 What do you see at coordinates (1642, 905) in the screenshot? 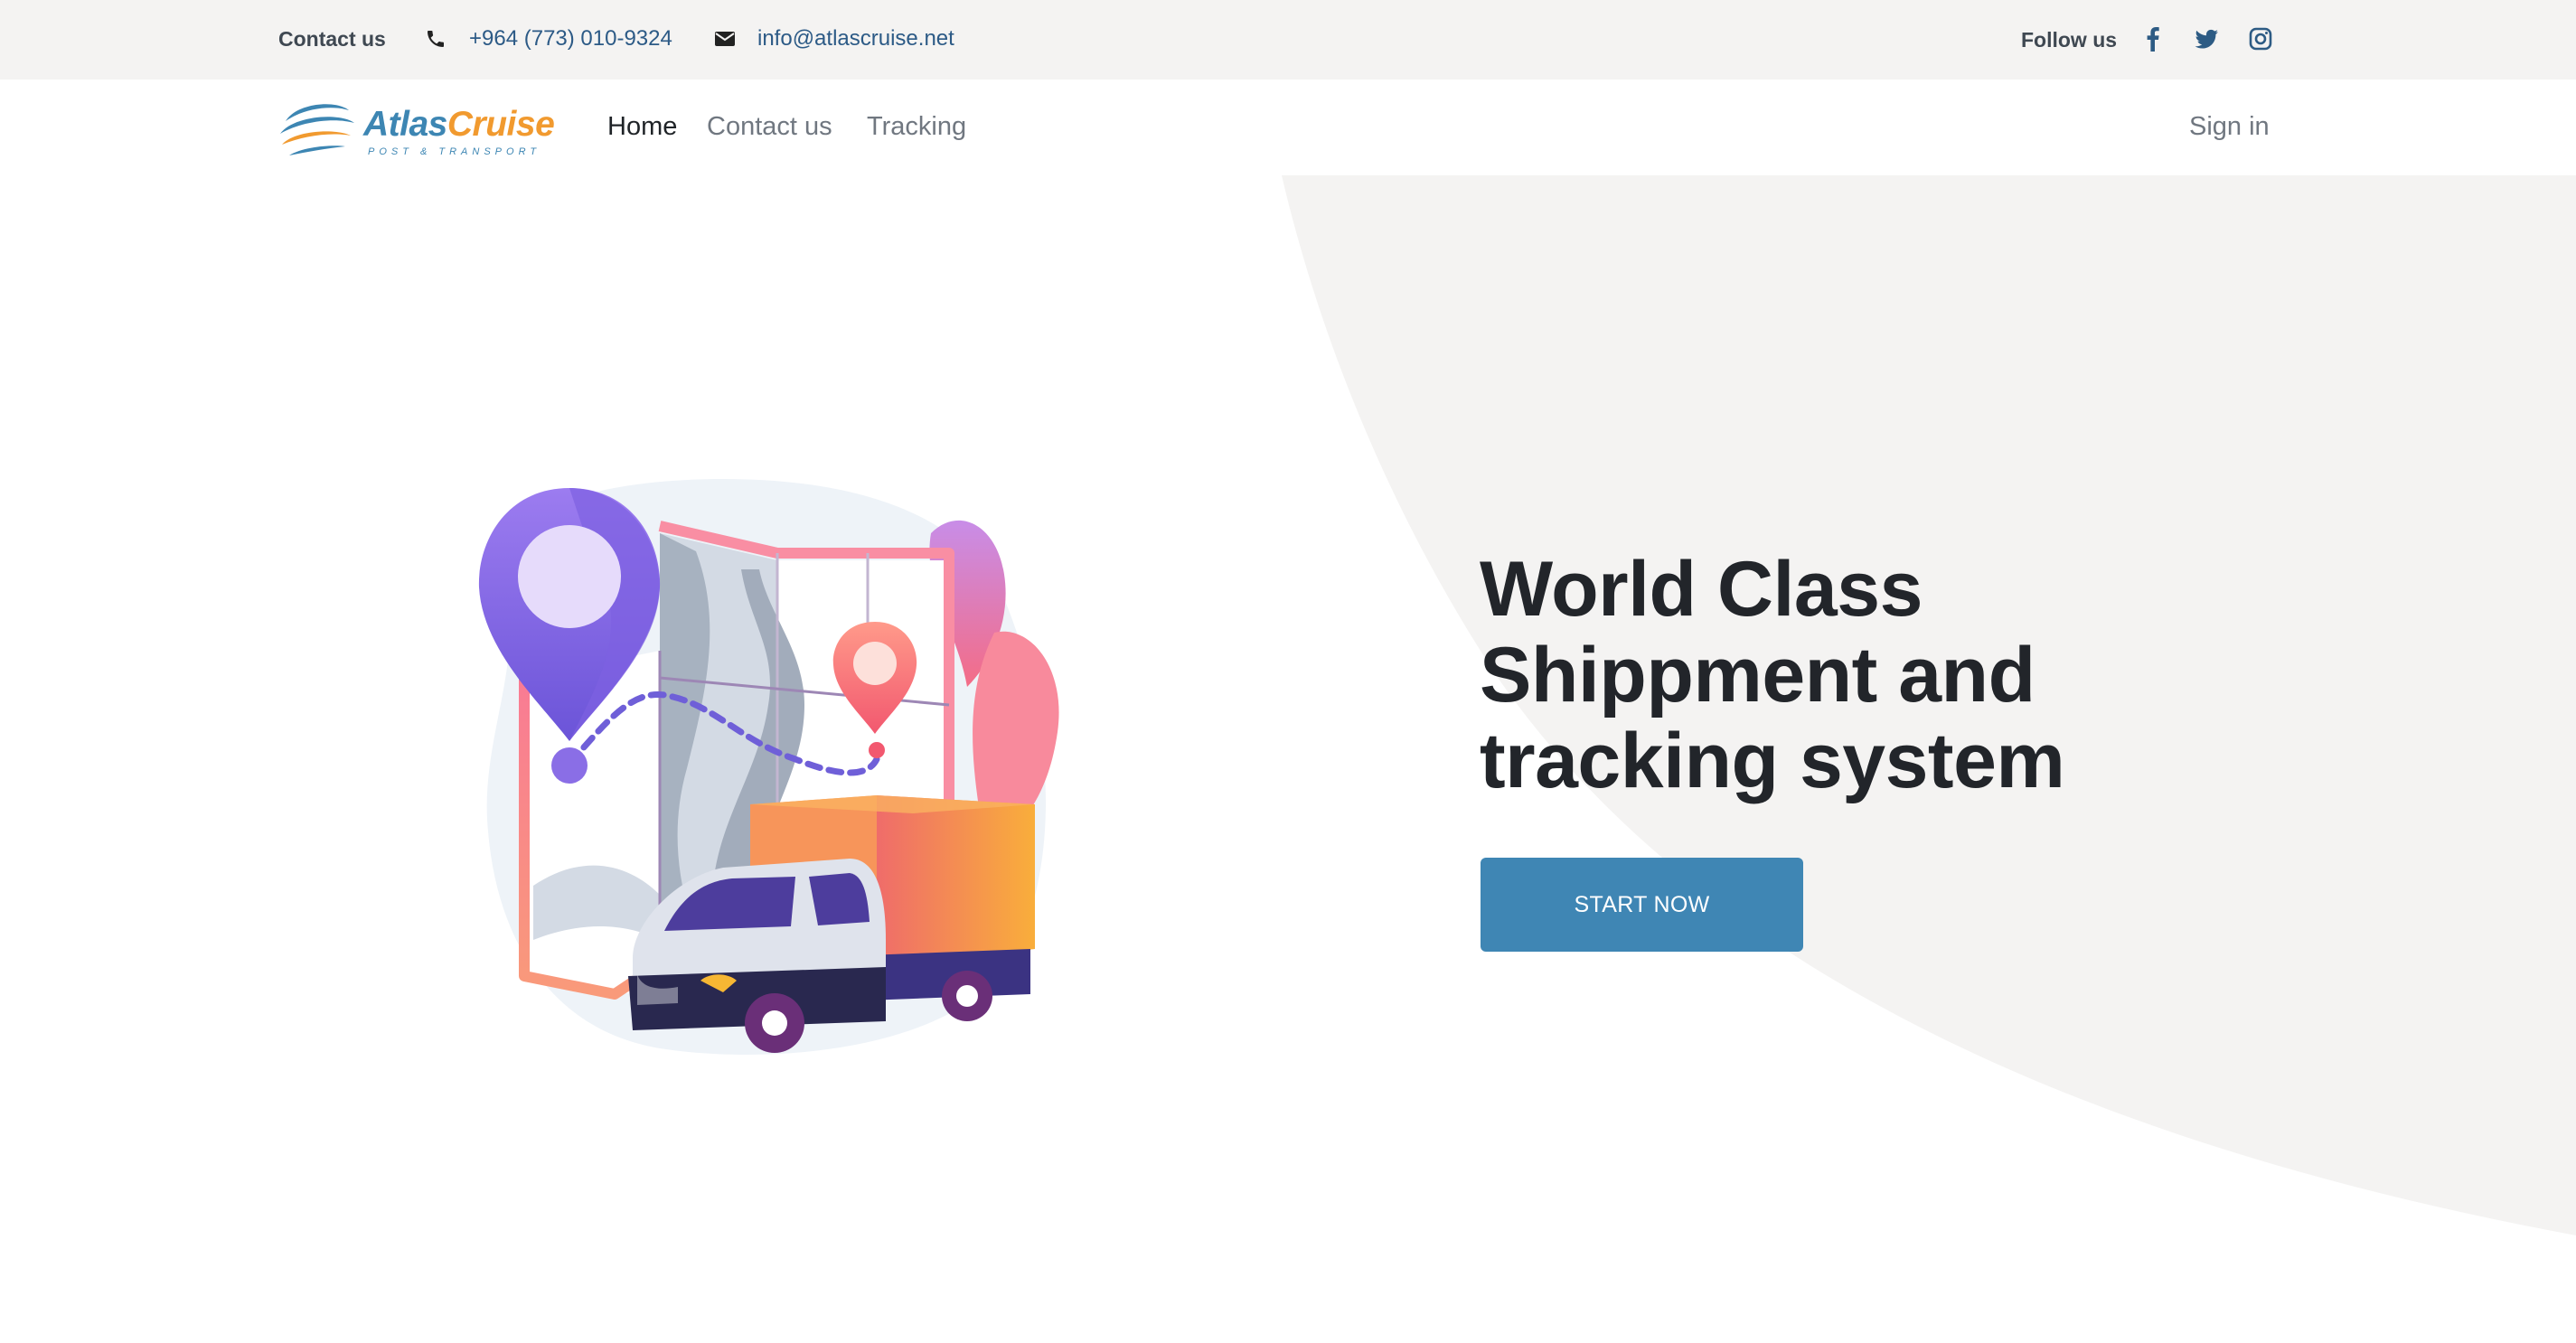
I see `start-now-button: START NOW` at bounding box center [1642, 905].